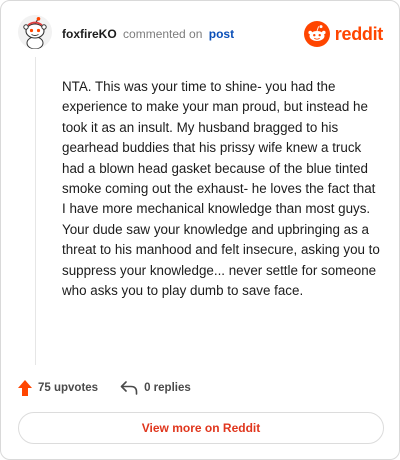 The image size is (400, 460). I want to click on reply-button: 0 replies, so click(155, 388).